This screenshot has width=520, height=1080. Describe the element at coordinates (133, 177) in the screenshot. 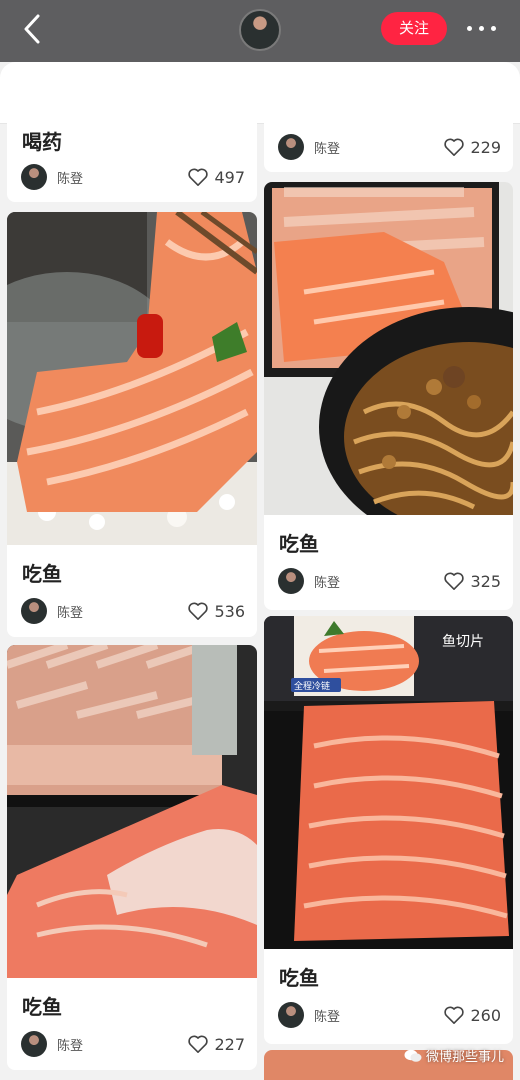

I see `note-footer: 陈登 497` at that location.